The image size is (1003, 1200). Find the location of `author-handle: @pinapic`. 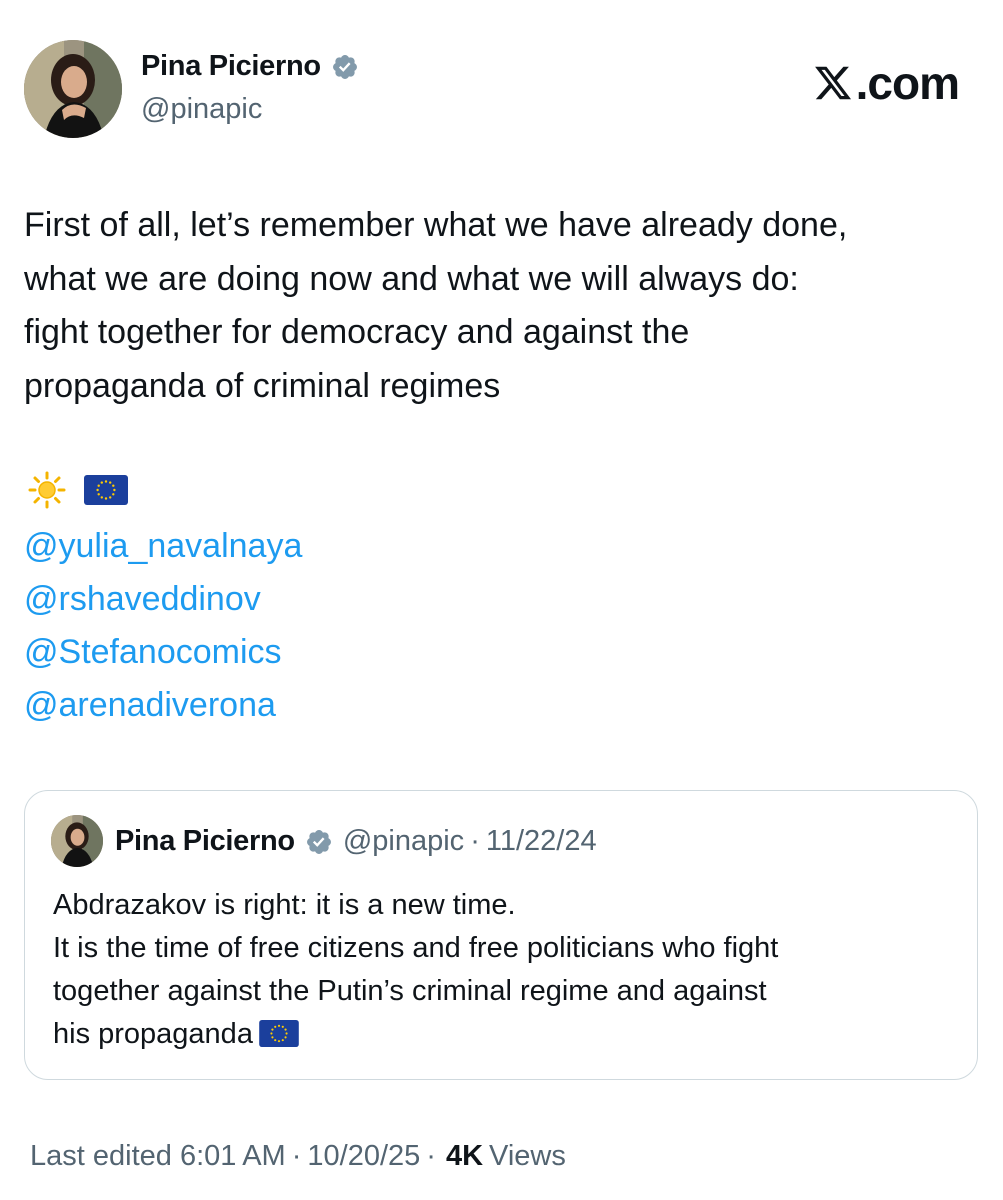

author-handle: @pinapic is located at coordinates (201, 109).